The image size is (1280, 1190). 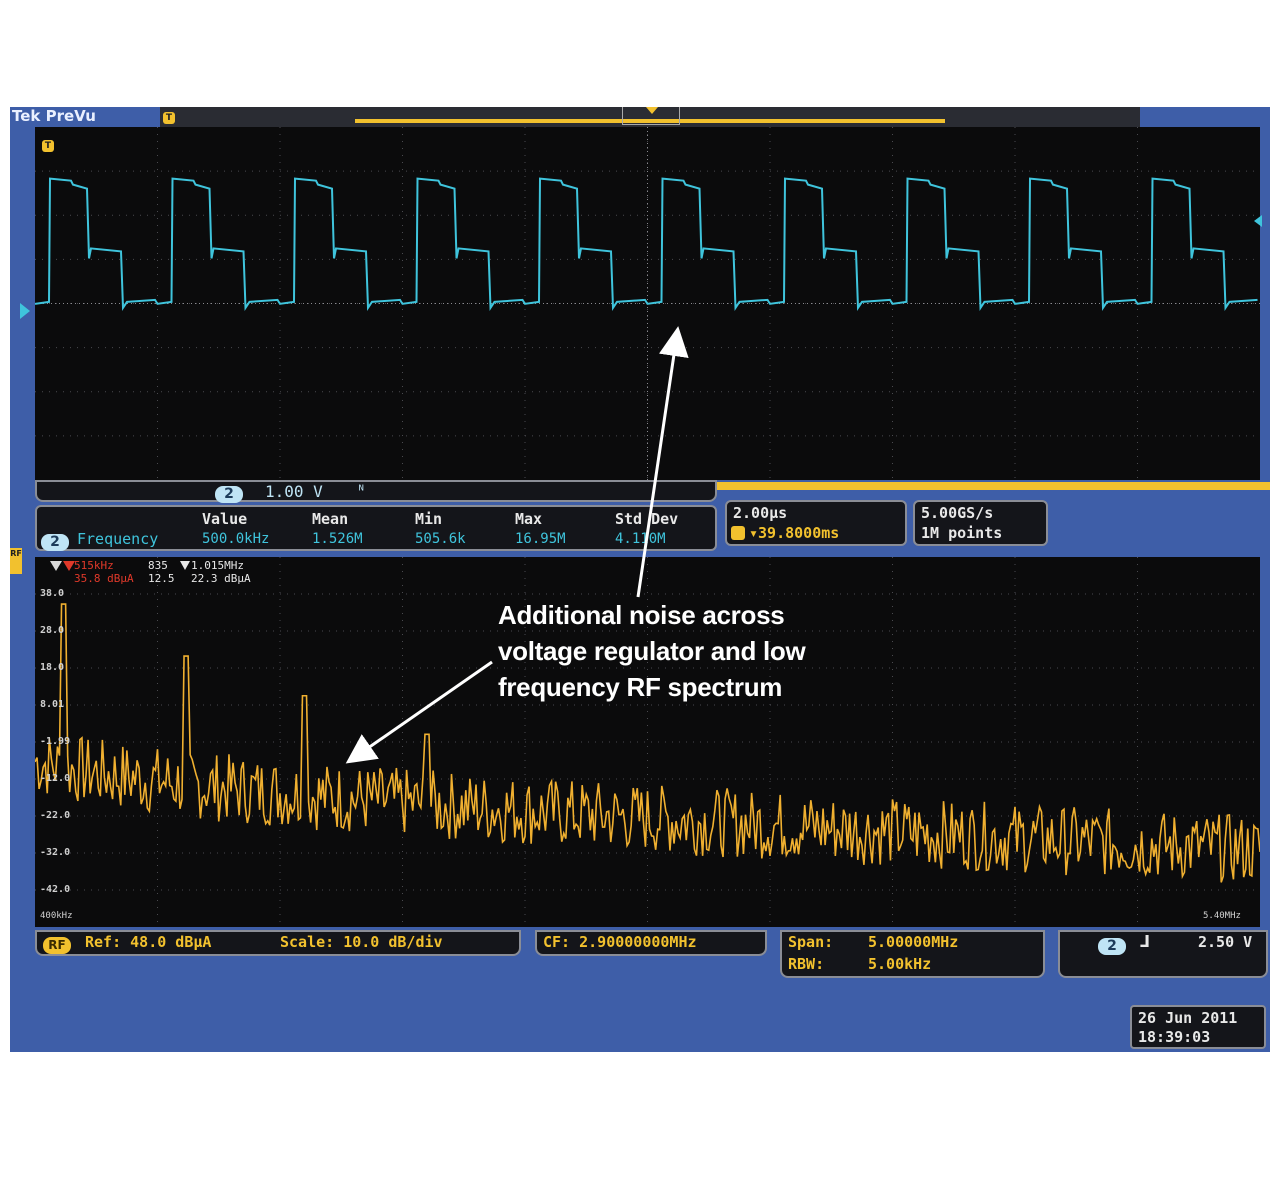 What do you see at coordinates (1188, 1018) in the screenshot?
I see `date: 26 Jun 2011` at bounding box center [1188, 1018].